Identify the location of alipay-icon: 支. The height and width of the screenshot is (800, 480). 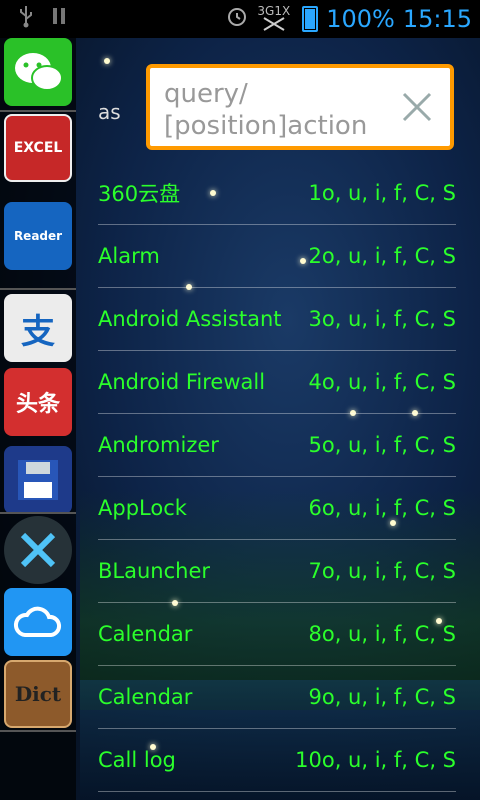
(38, 328).